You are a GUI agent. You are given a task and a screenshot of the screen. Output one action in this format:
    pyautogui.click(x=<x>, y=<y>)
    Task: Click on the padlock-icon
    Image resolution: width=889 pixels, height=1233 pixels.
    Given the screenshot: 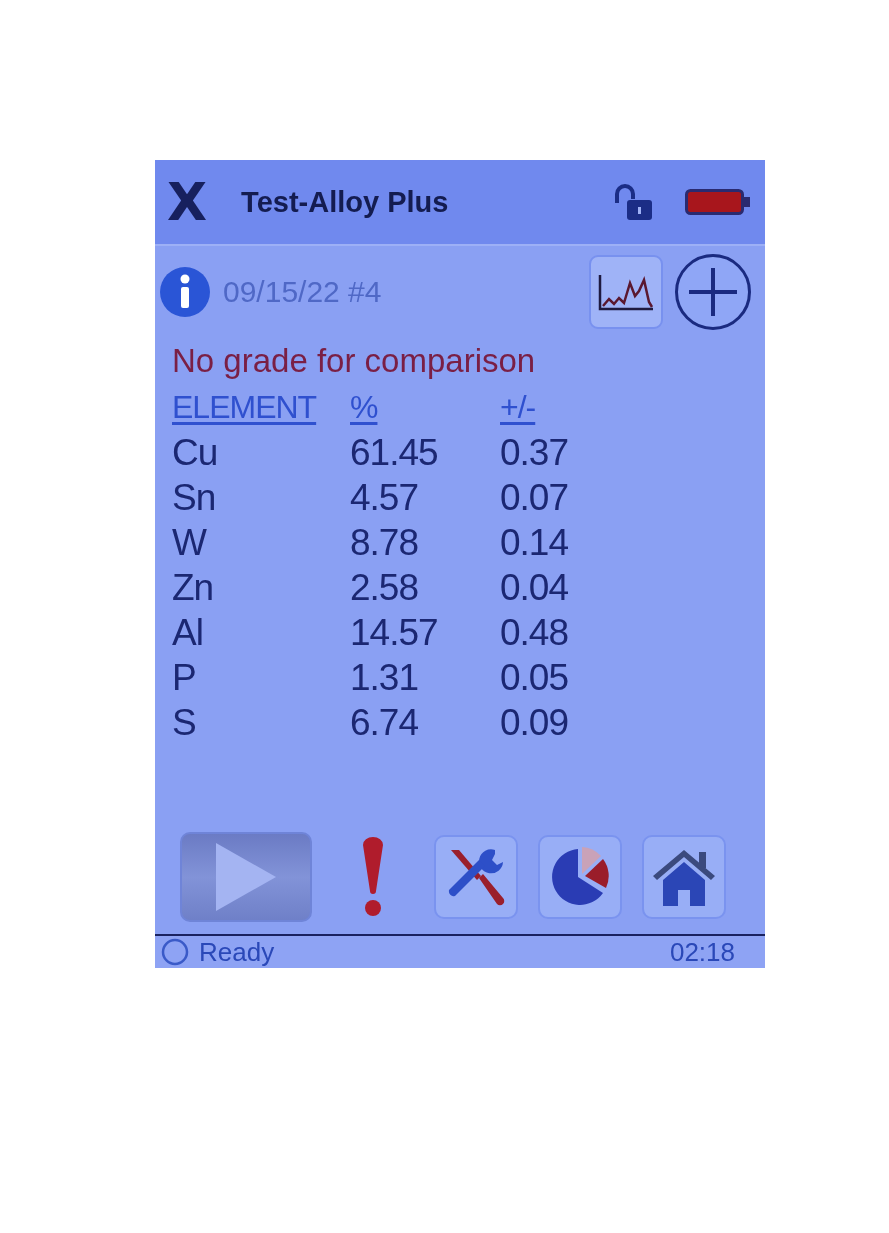 What is the action you would take?
    pyautogui.click(x=633, y=202)
    